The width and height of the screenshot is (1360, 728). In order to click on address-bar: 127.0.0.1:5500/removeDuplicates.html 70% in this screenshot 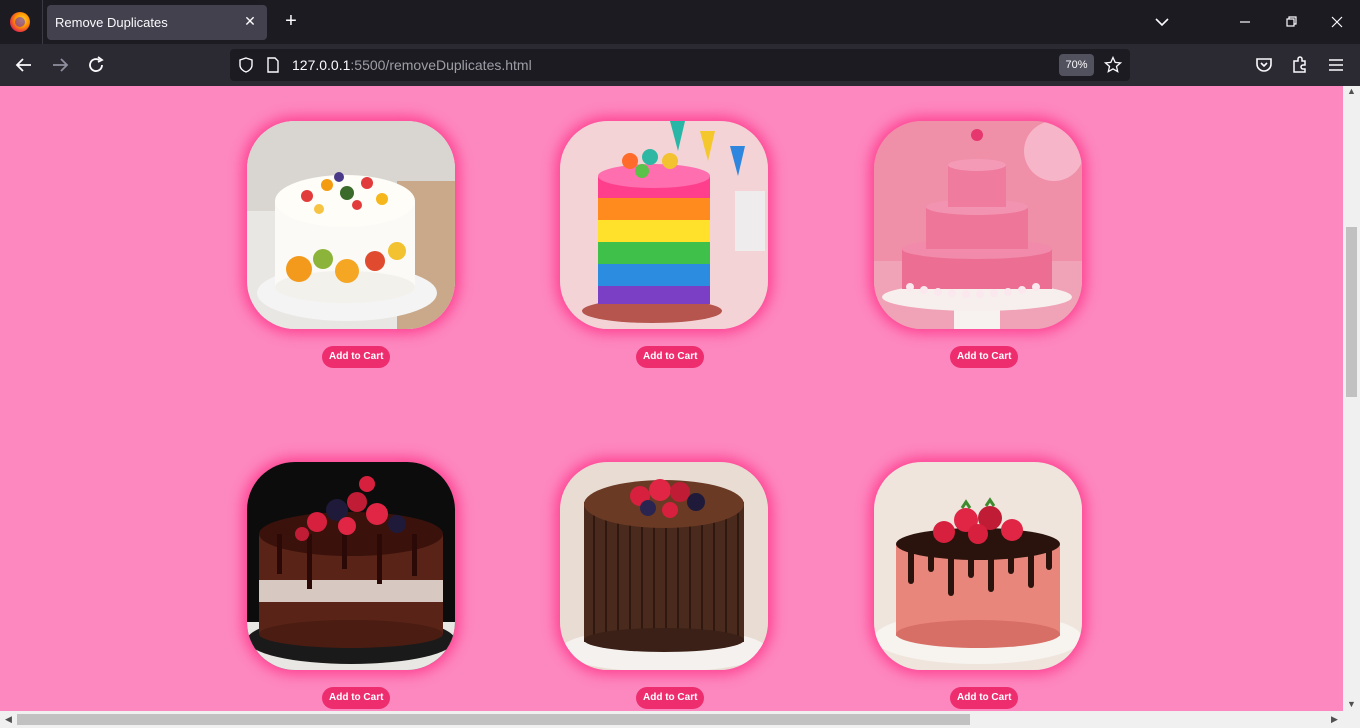, I will do `click(680, 65)`.